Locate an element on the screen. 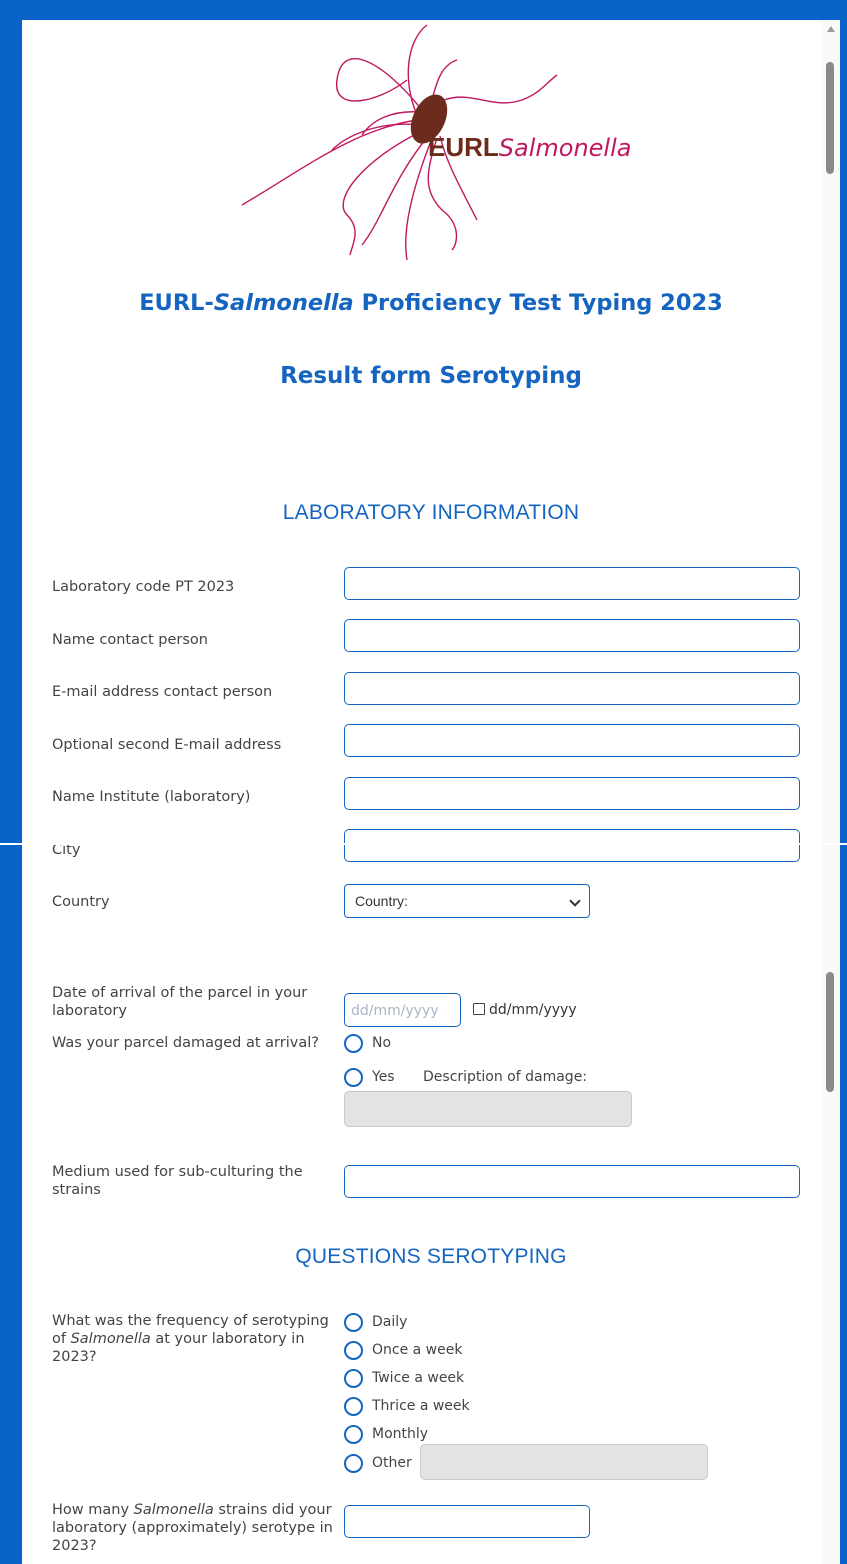 This screenshot has width=847, height=1564. damaged-label: Was your parcel damaged at arrival? is located at coordinates (185, 1043).